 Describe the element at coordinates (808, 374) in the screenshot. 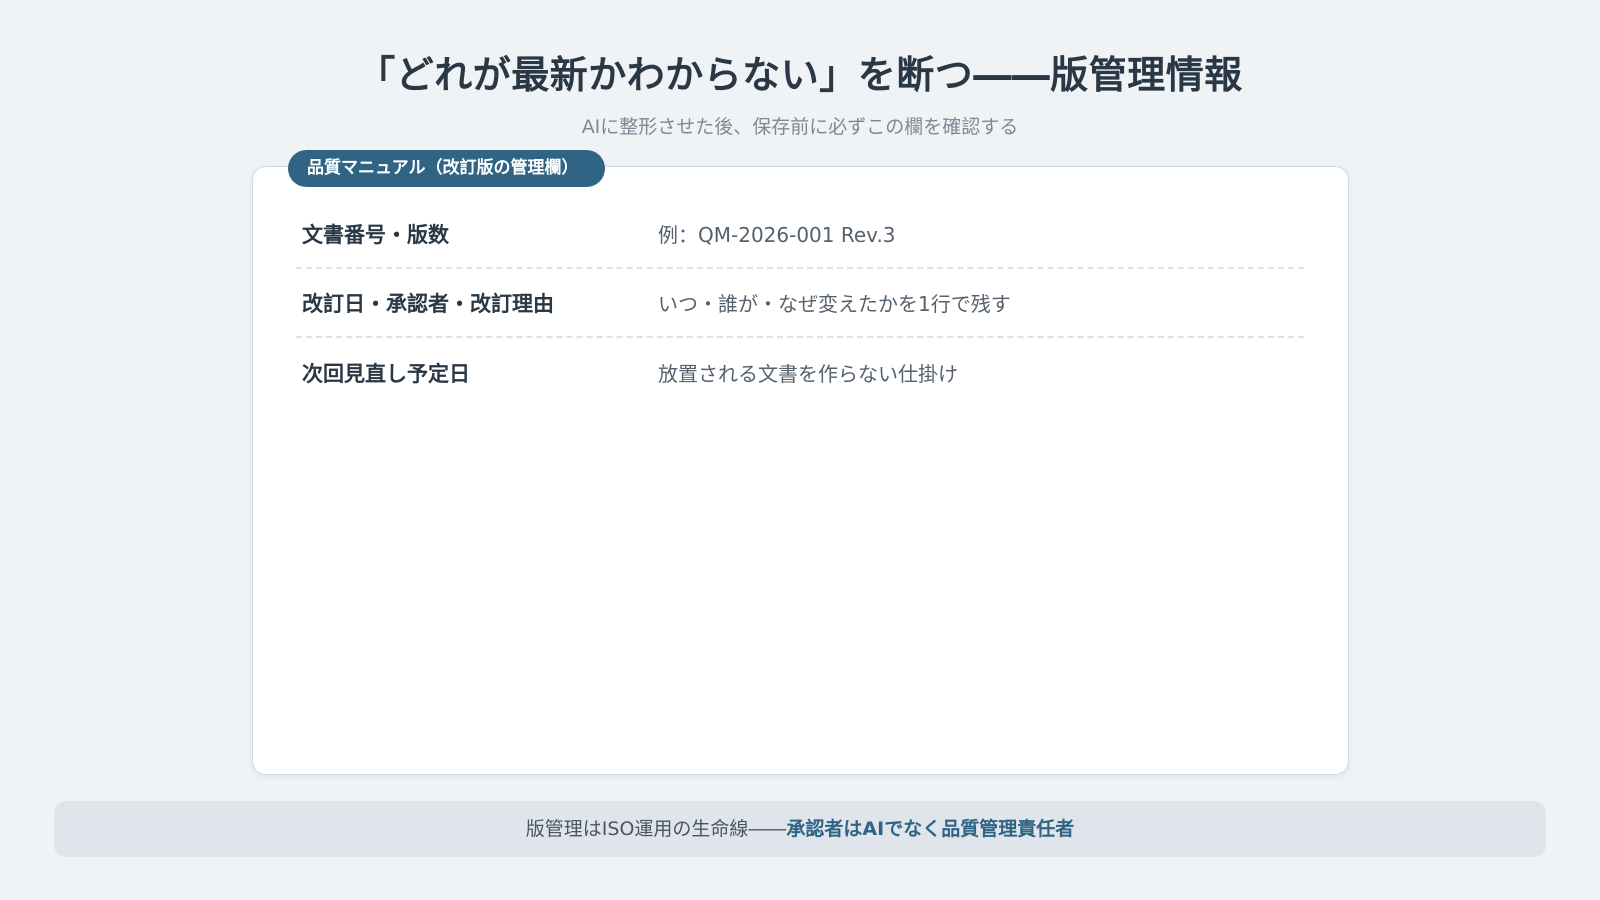

I see `field-value: 放置される文書を作らない仕掛け` at that location.